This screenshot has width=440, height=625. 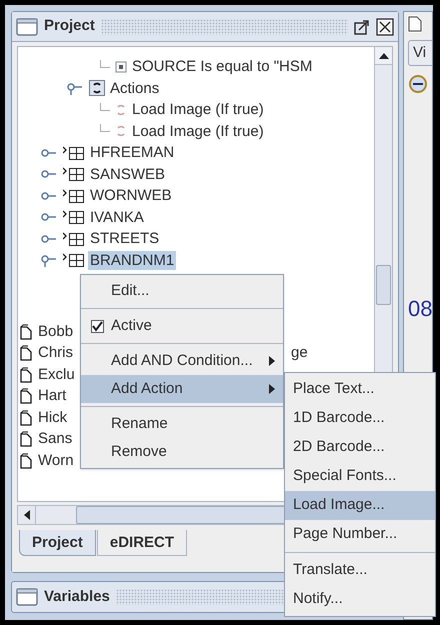 What do you see at coordinates (420, 53) in the screenshot?
I see `view-button: Vi` at bounding box center [420, 53].